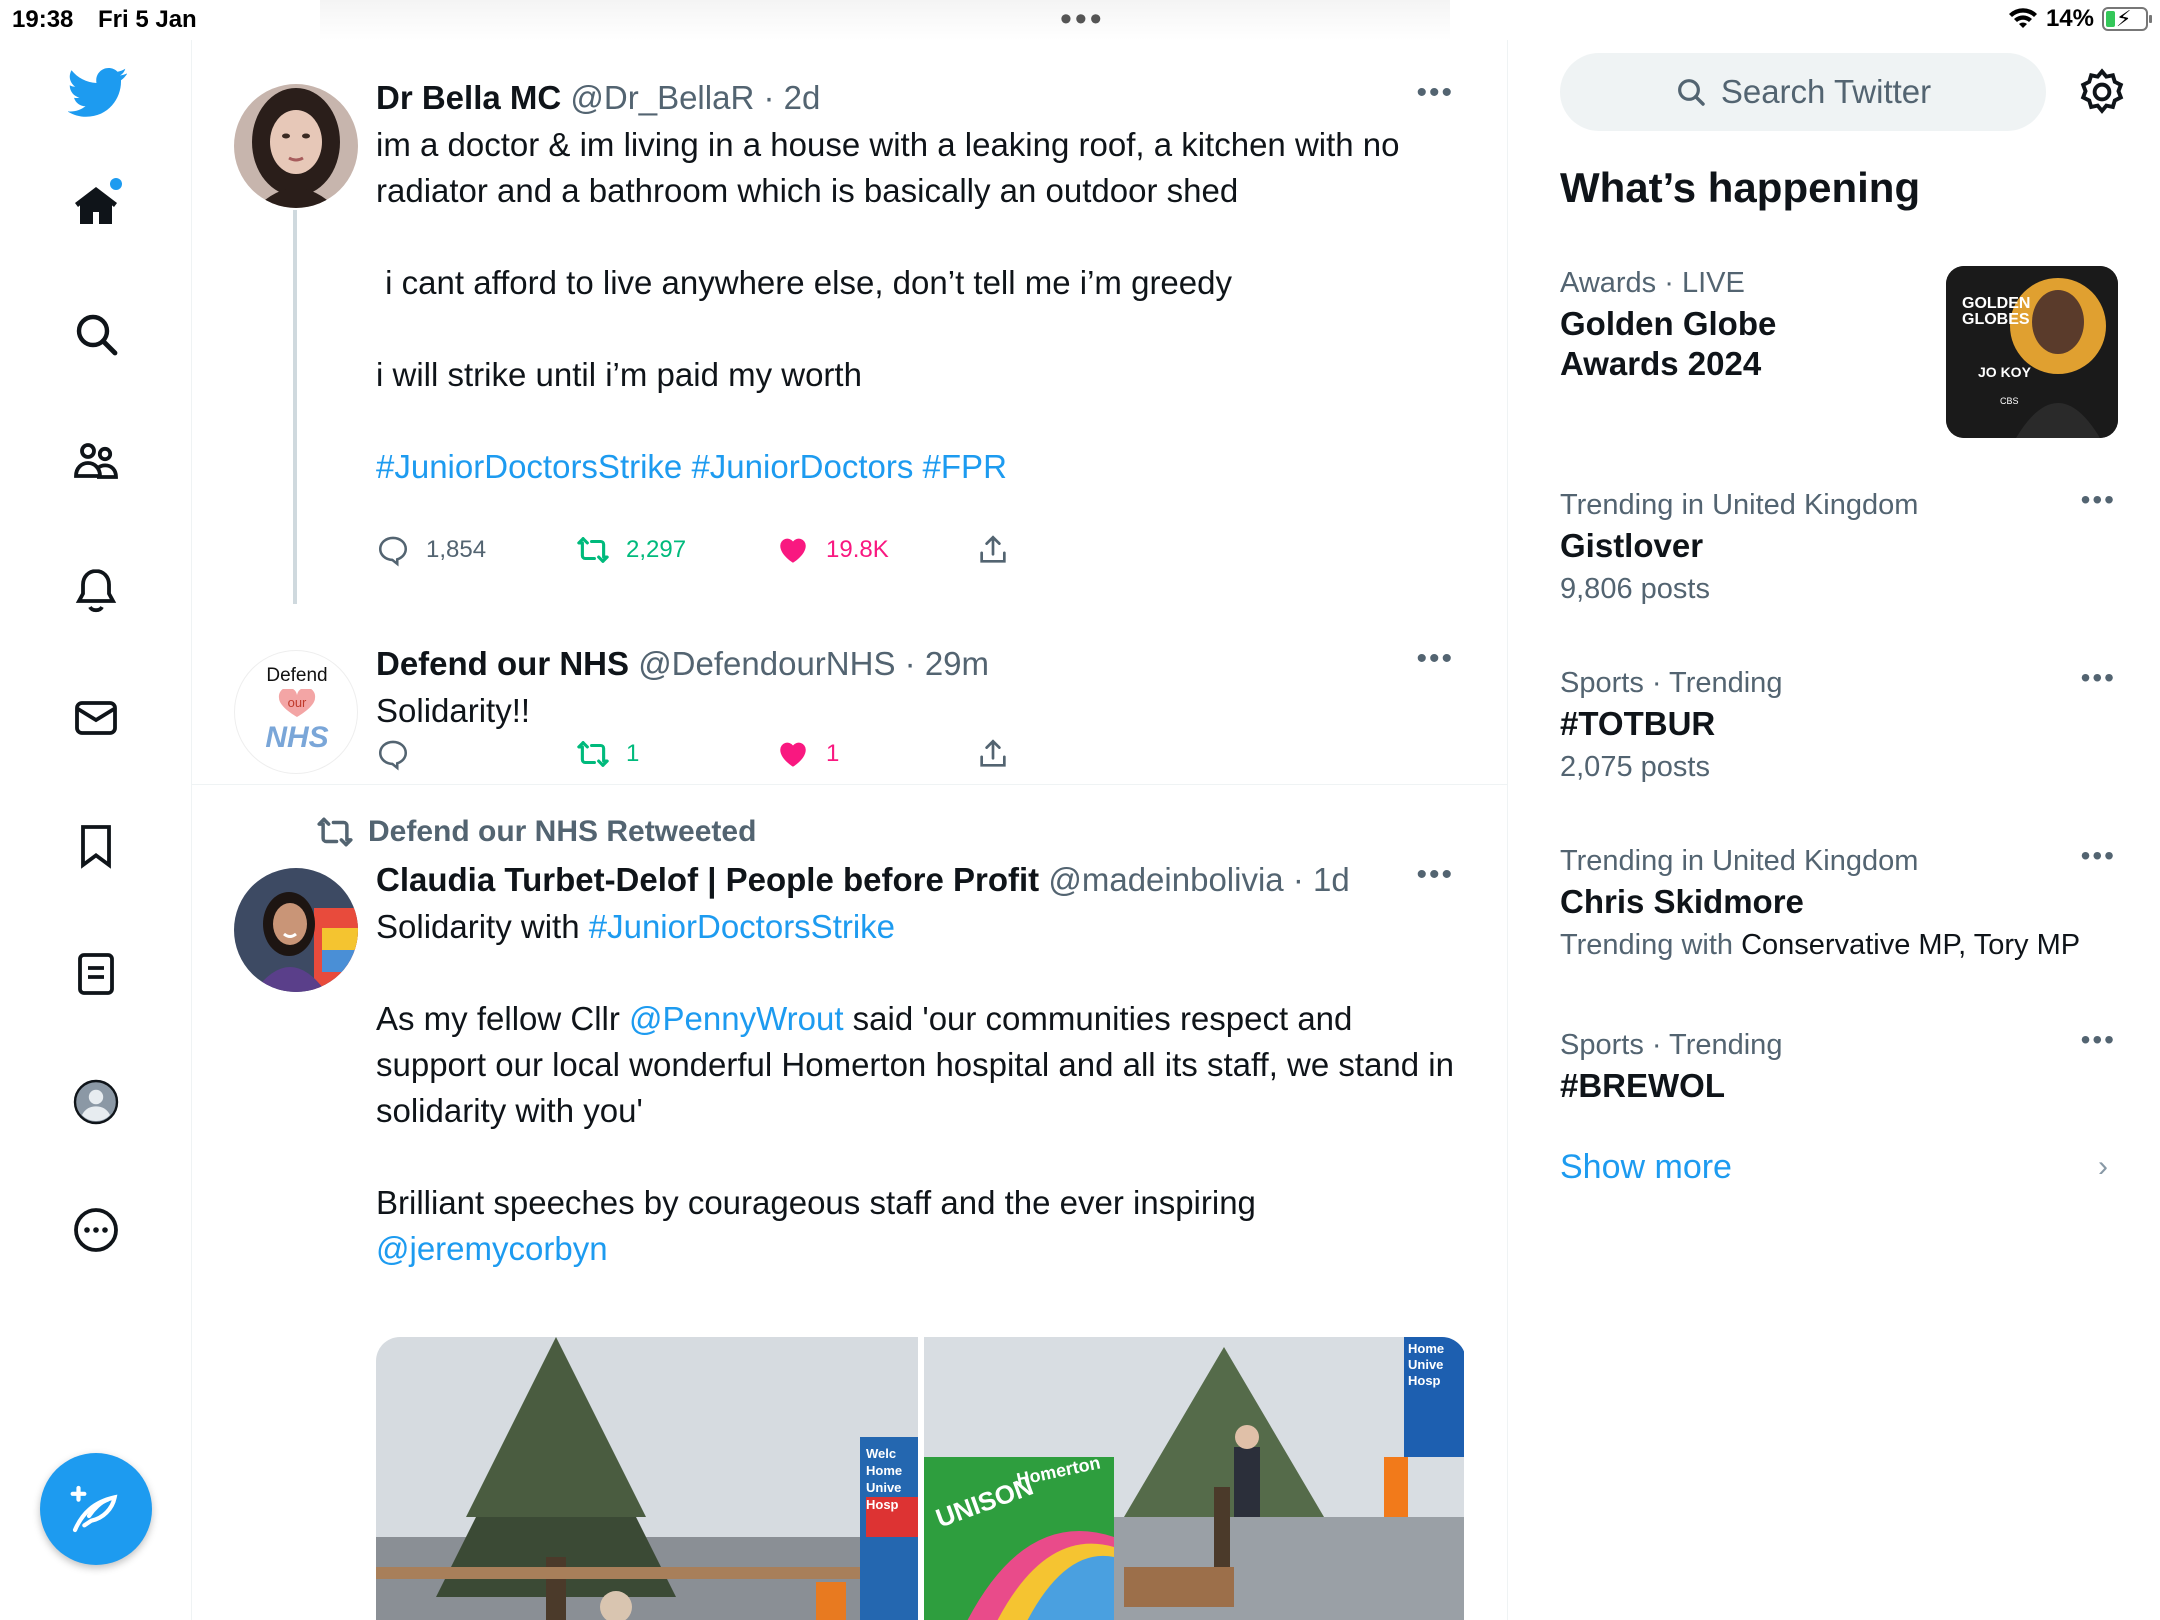 This screenshot has height=1620, width=2160. I want to click on battery-percent: 14%, so click(2069, 18).